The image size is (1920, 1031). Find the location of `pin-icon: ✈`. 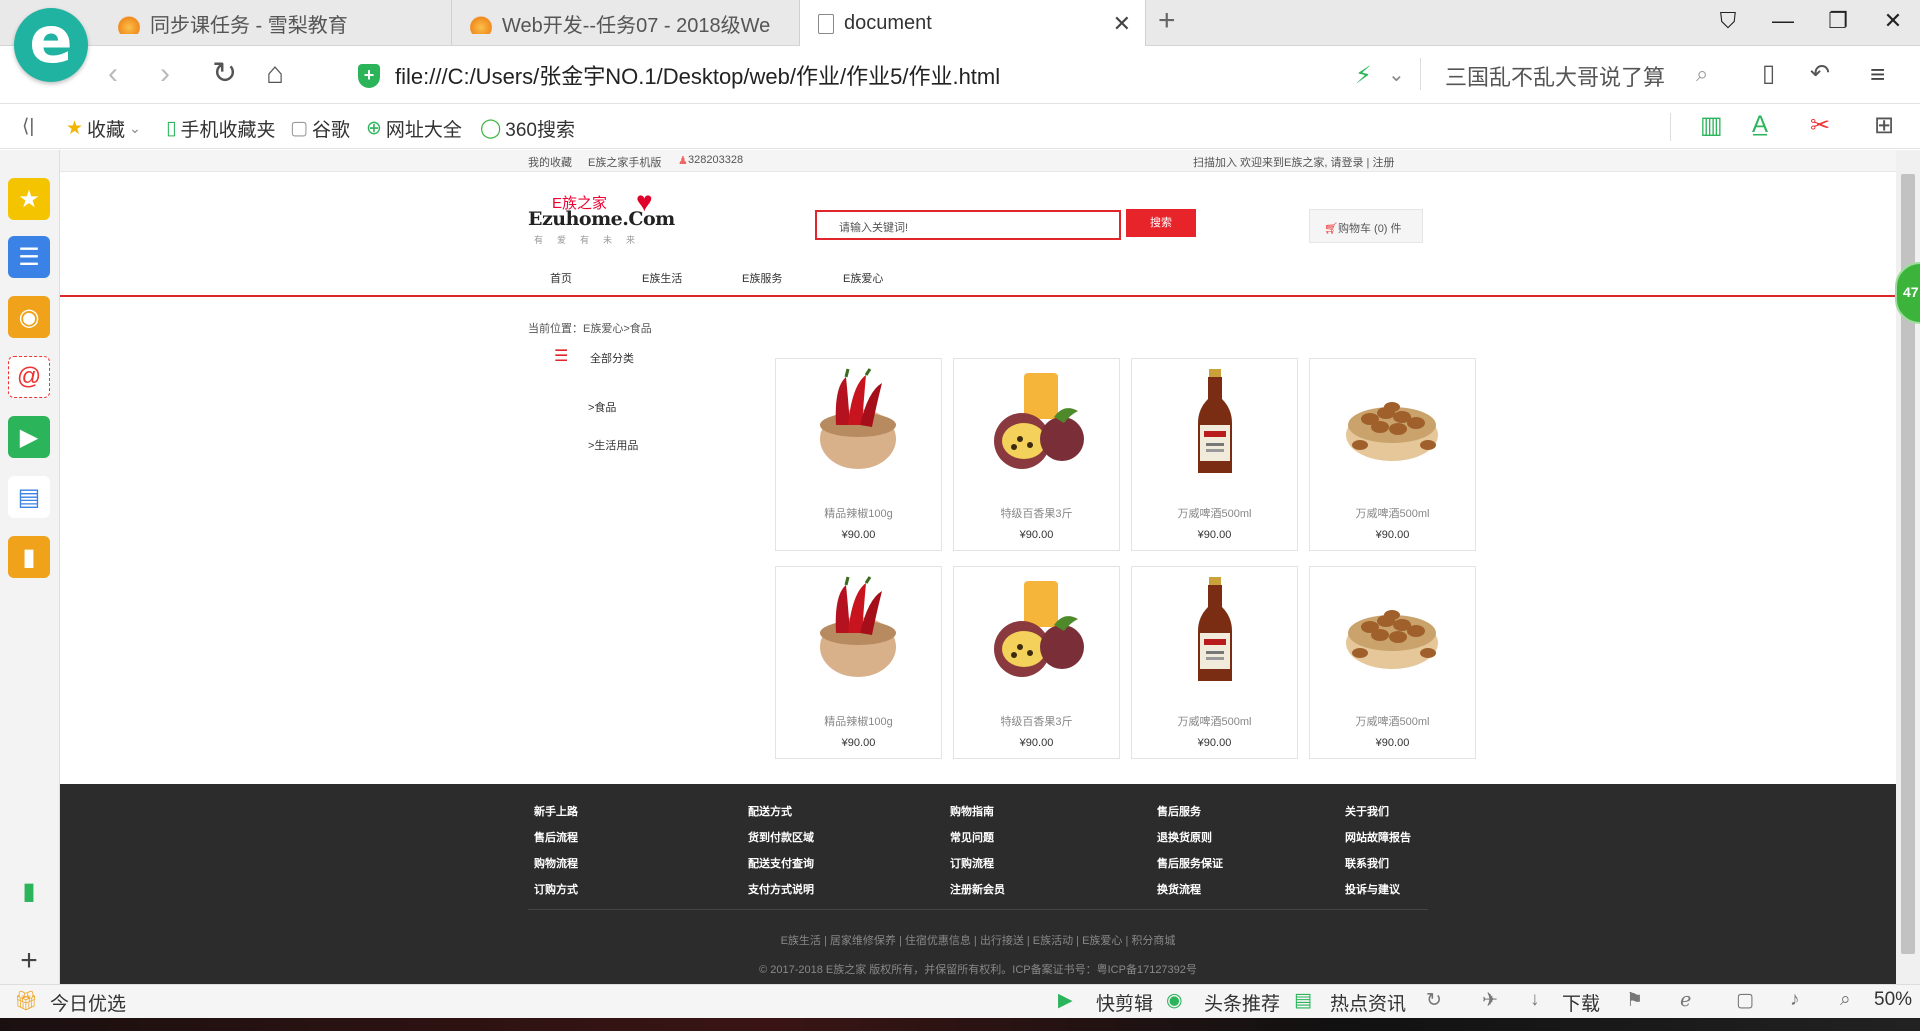

pin-icon: ✈ is located at coordinates (1490, 1000).